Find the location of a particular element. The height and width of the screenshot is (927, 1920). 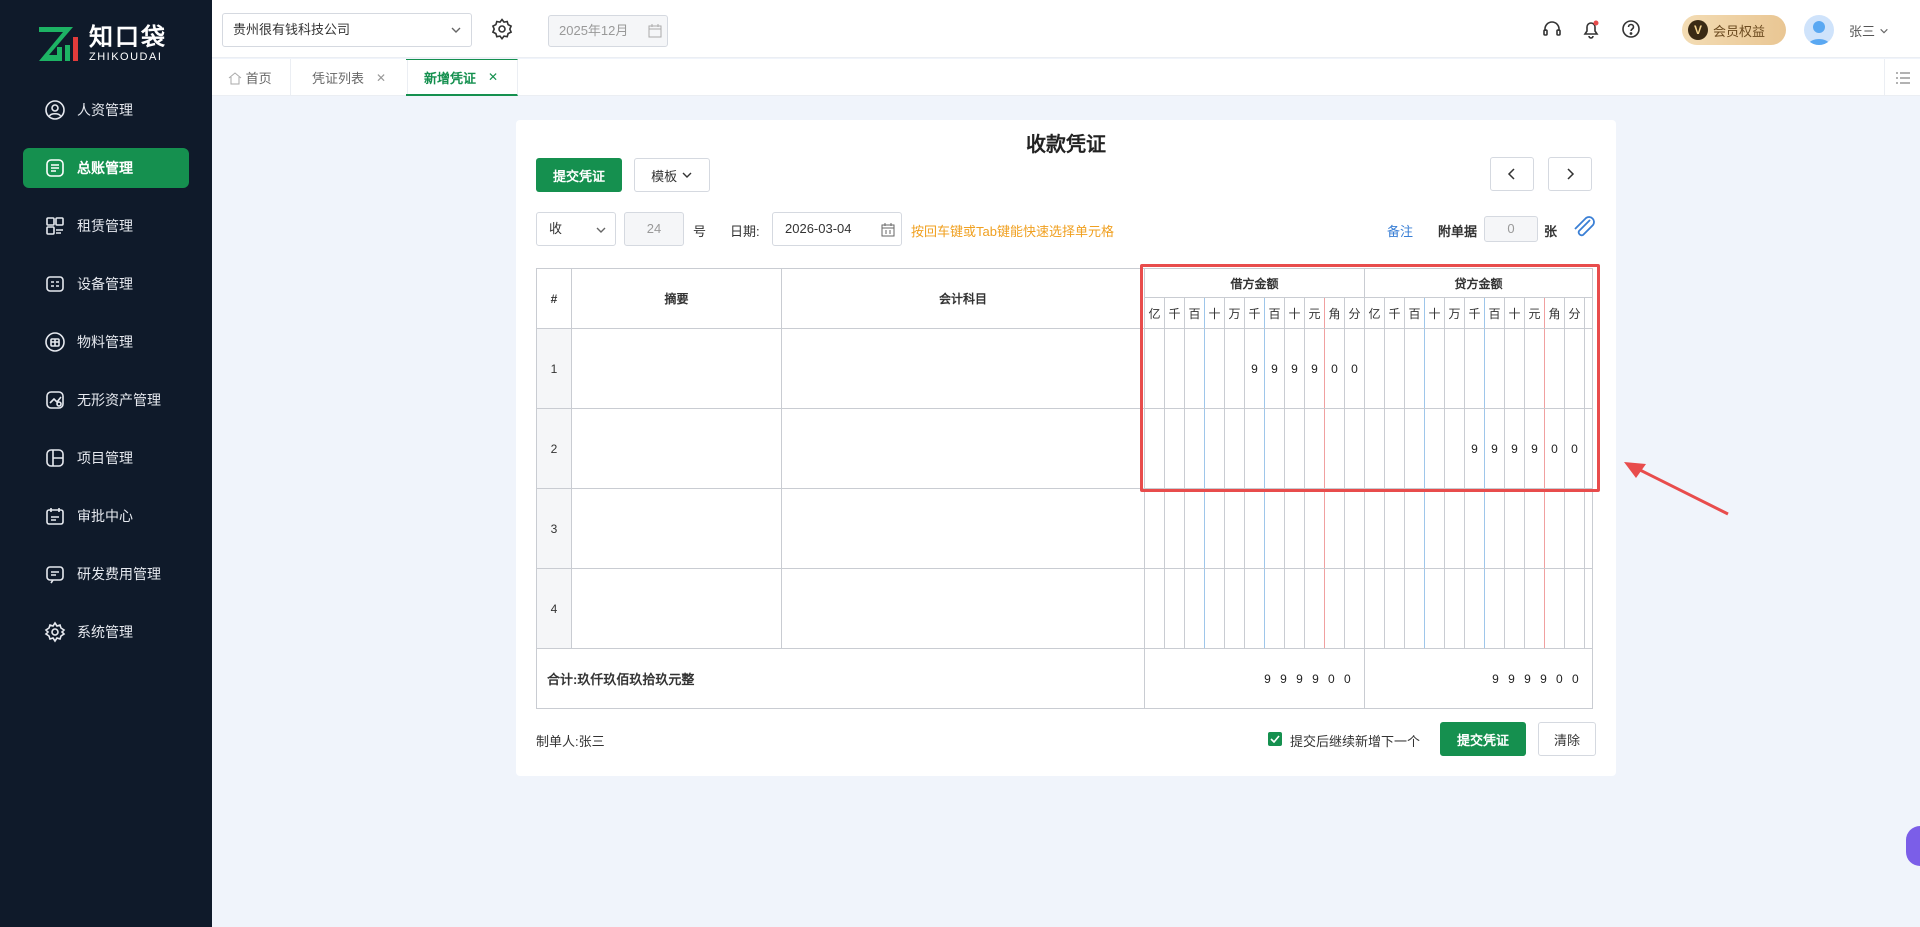

next-voucher-button is located at coordinates (1570, 174).